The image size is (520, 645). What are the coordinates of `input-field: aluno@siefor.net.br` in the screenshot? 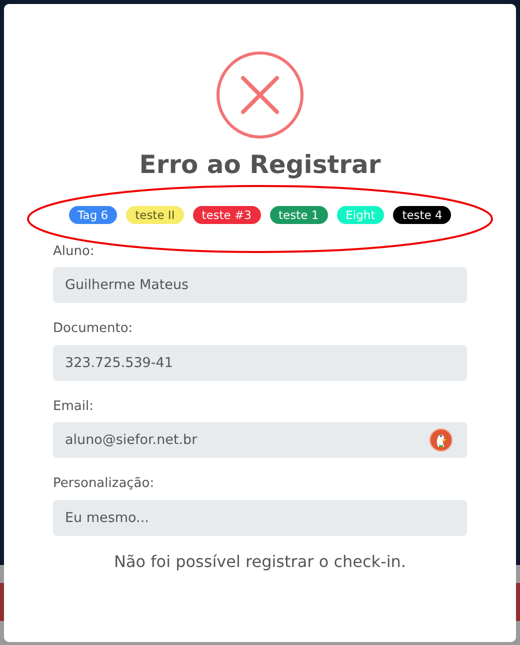 It's located at (260, 440).